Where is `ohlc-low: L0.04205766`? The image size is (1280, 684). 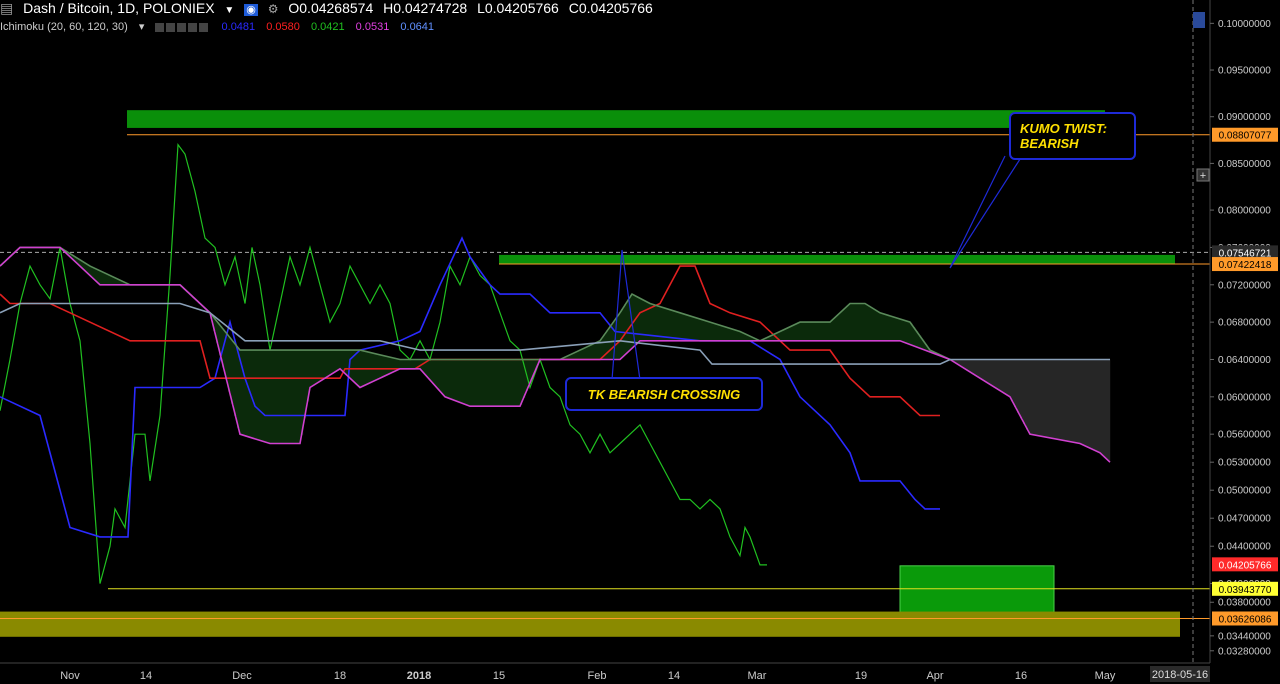 ohlc-low: L0.04205766 is located at coordinates (518, 8).